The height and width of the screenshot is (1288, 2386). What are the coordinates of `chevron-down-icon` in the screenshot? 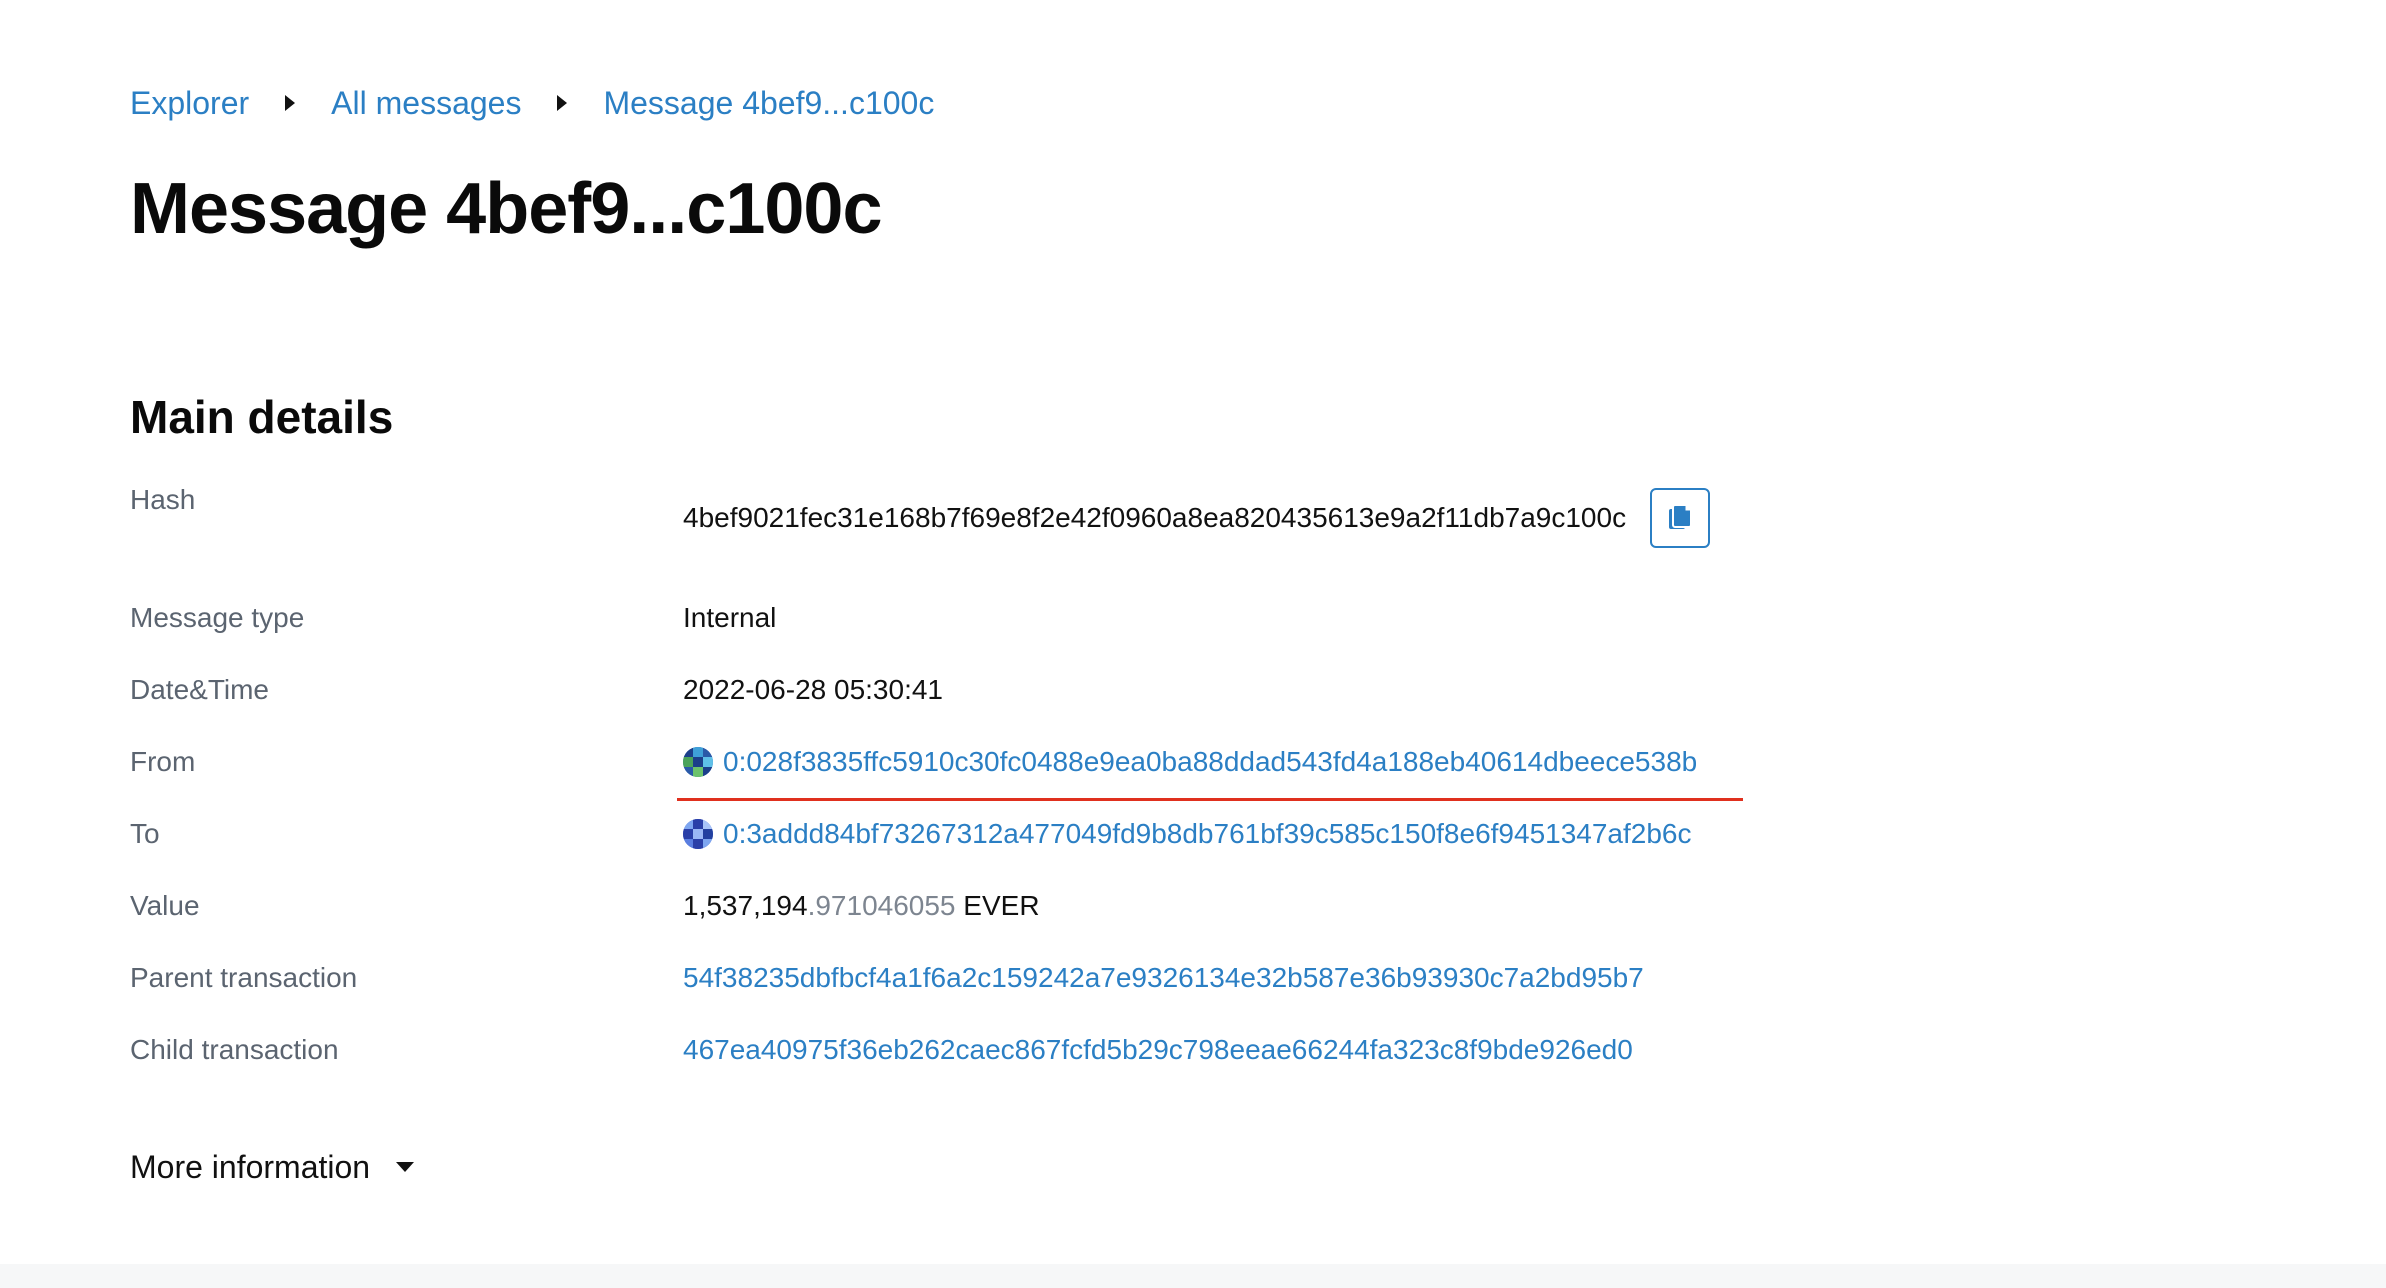 It's located at (405, 1167).